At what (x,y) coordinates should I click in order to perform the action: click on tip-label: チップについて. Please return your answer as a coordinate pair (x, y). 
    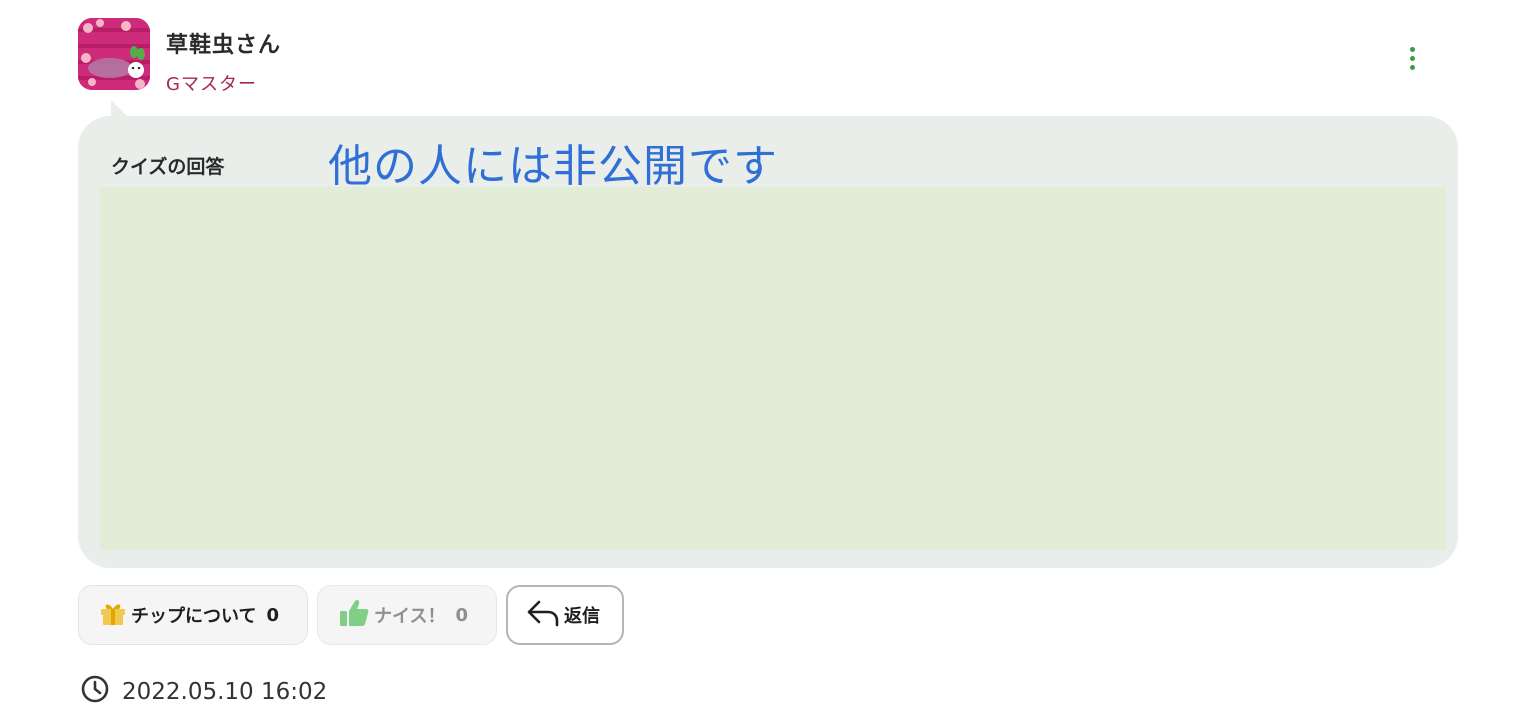
    Looking at the image, I should click on (194, 616).